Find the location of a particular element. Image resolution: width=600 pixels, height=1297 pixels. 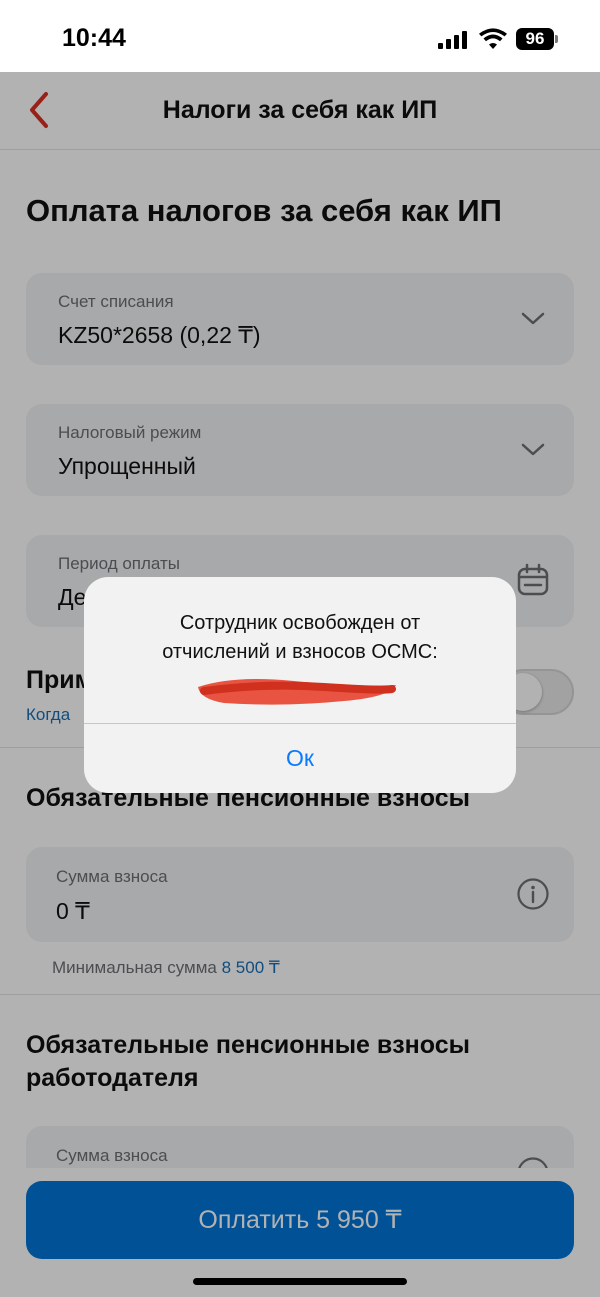

battery-nub is located at coordinates (556, 39).